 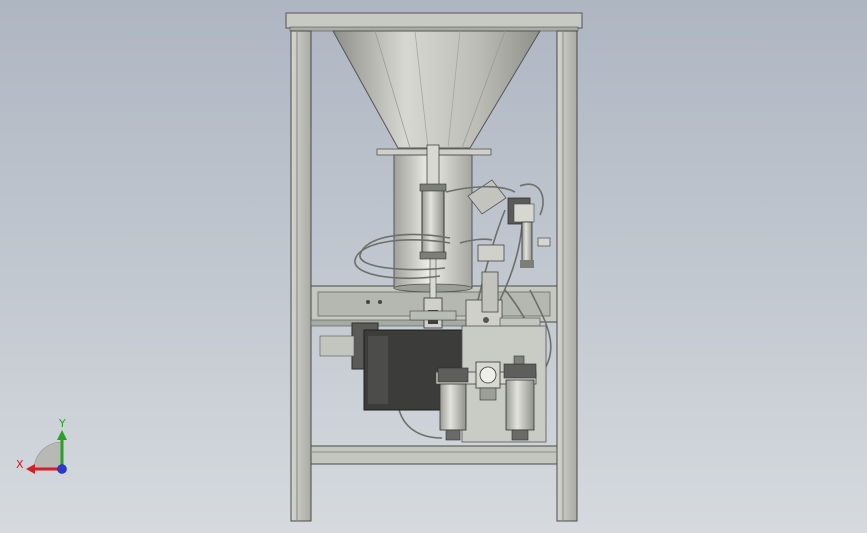 I want to click on left-leg, so click(x=301, y=276).